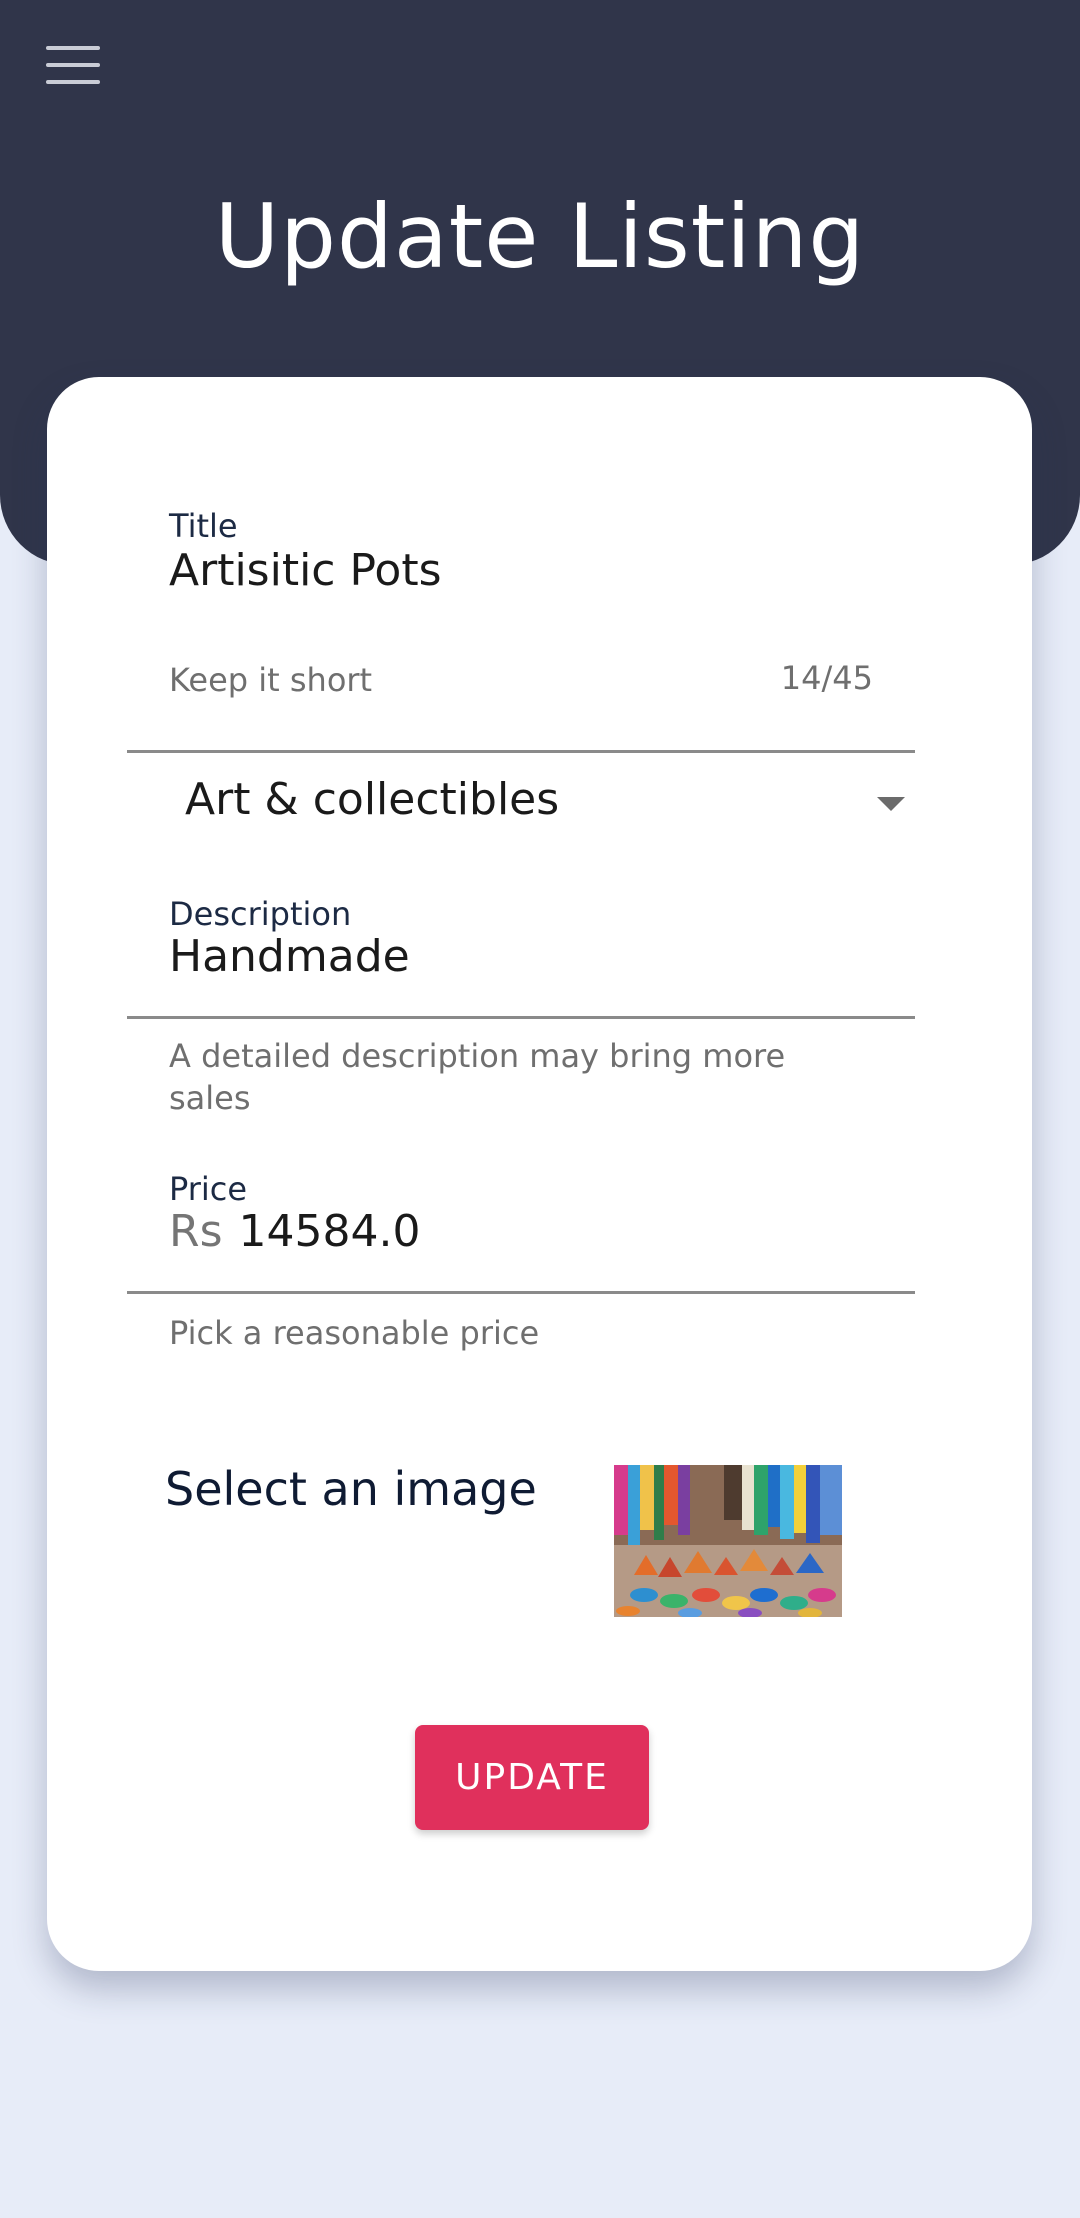  I want to click on title-field: Title Artisitic Pots, so click(521, 625).